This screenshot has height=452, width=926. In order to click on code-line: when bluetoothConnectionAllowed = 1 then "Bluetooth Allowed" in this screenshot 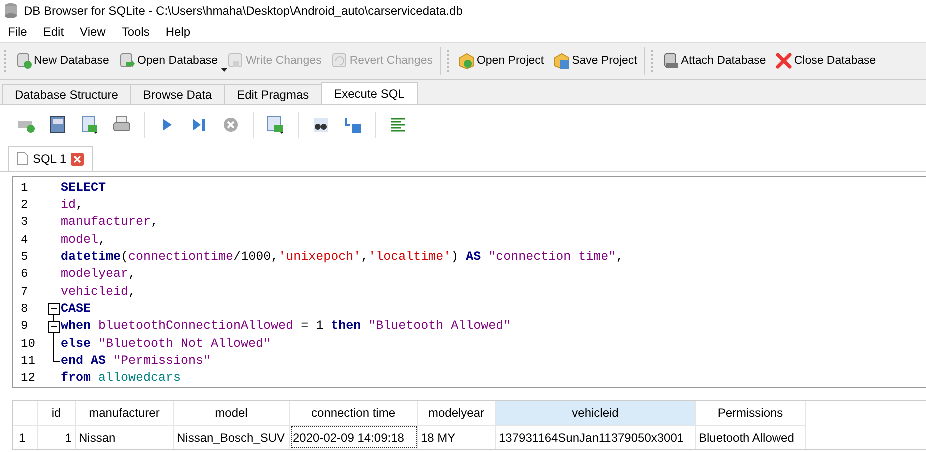, I will do `click(286, 326)`.